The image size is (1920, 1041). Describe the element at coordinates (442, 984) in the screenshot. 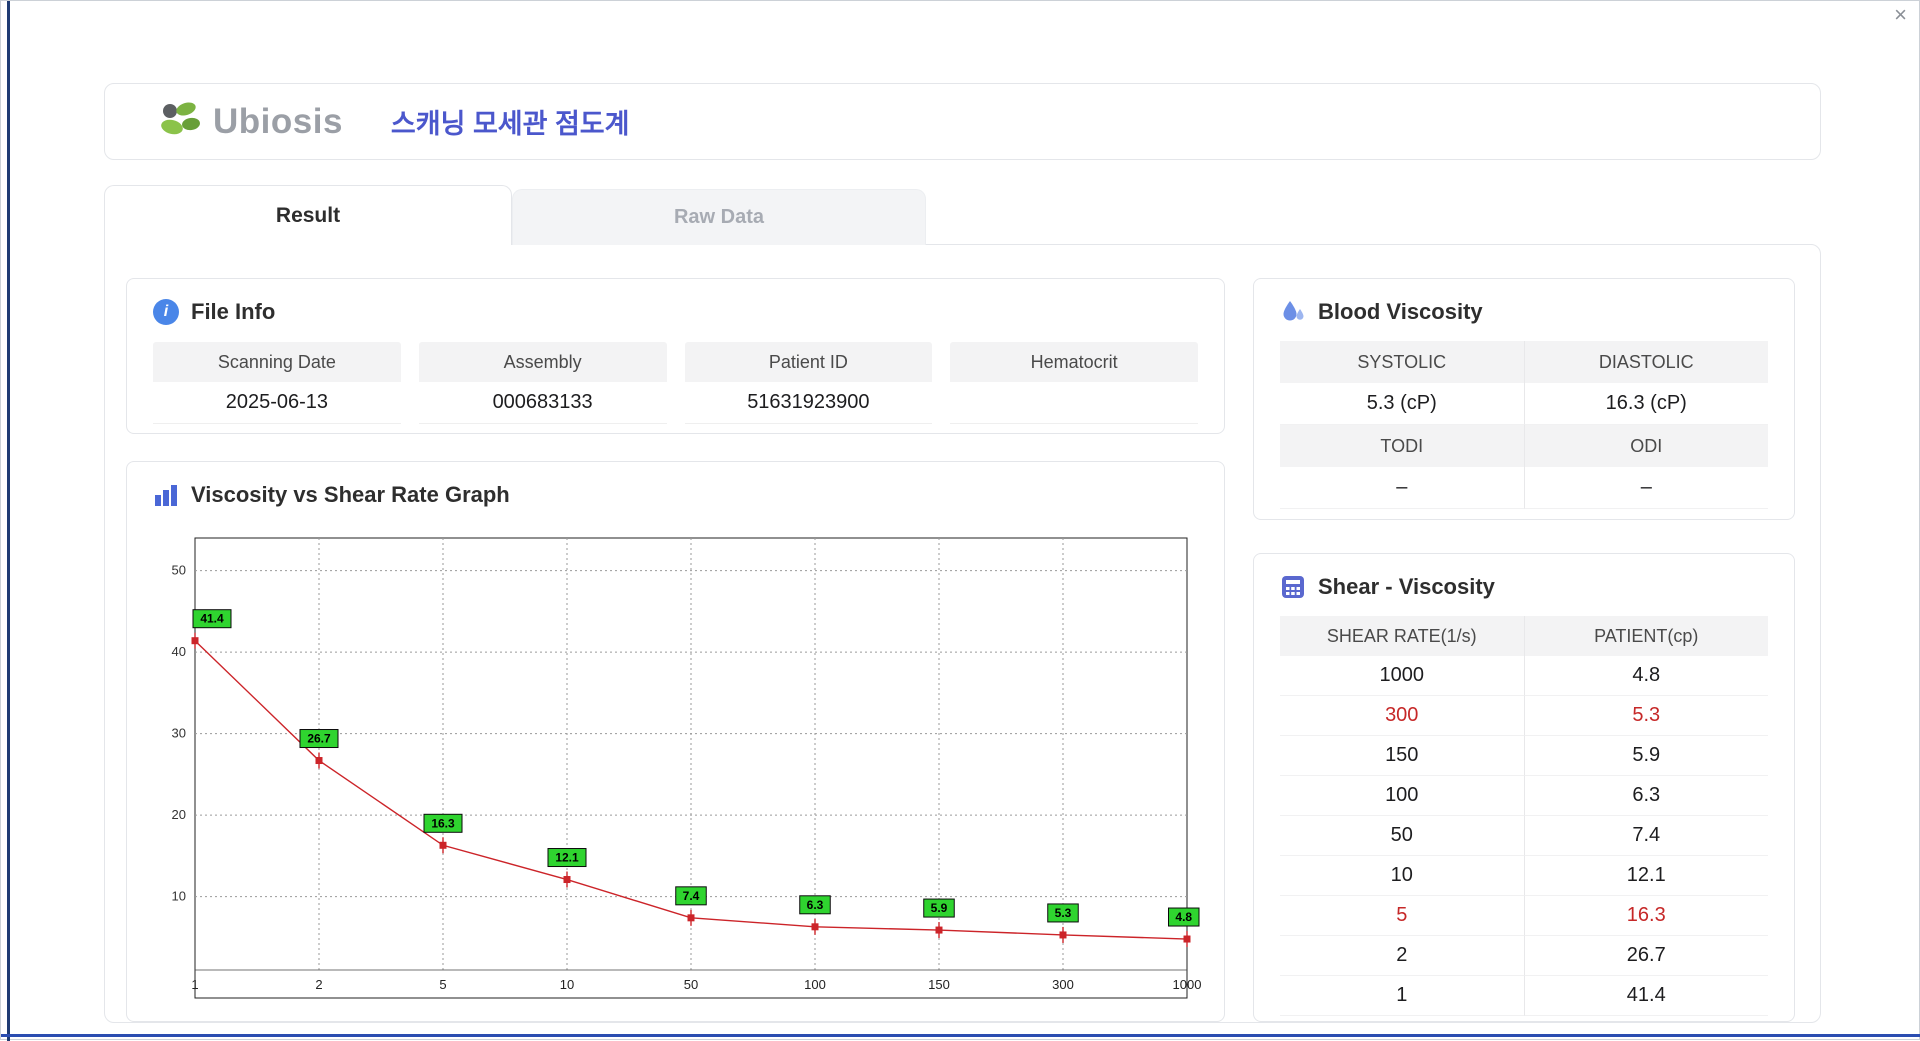

I see `svg-text: 5` at that location.